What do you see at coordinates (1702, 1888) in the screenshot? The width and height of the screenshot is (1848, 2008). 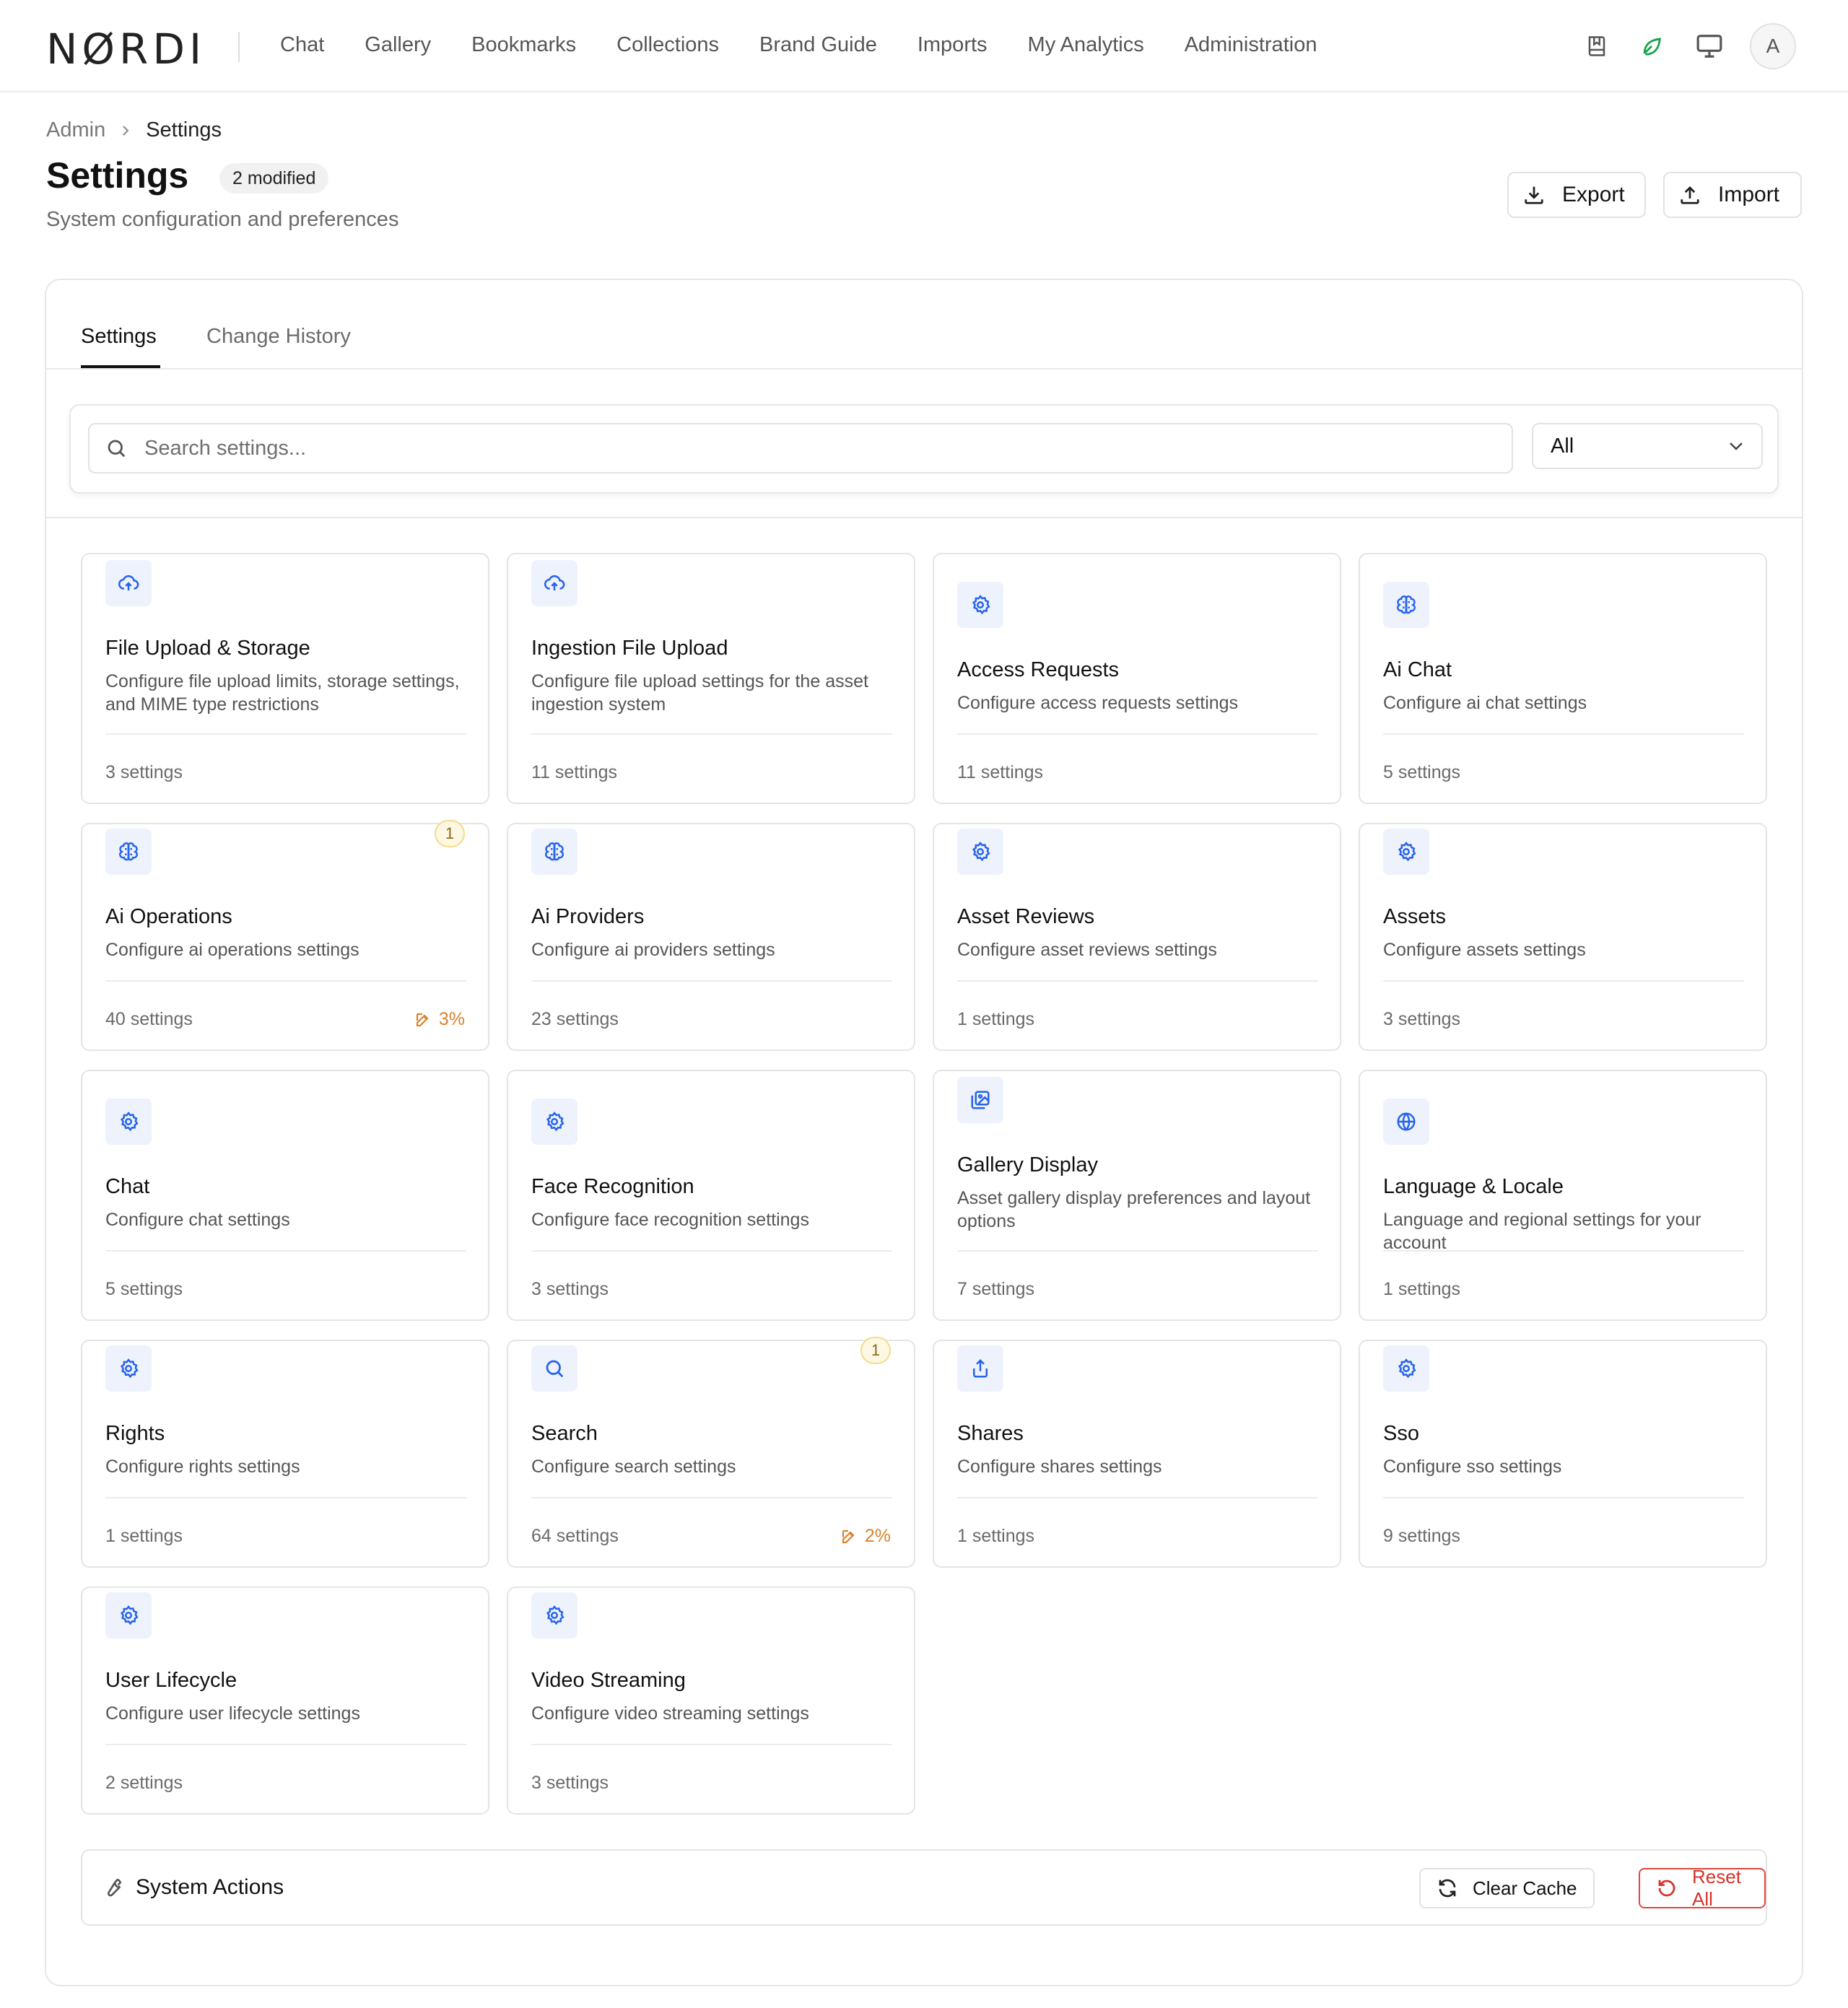 I see `reset-all-button: Reset All` at bounding box center [1702, 1888].